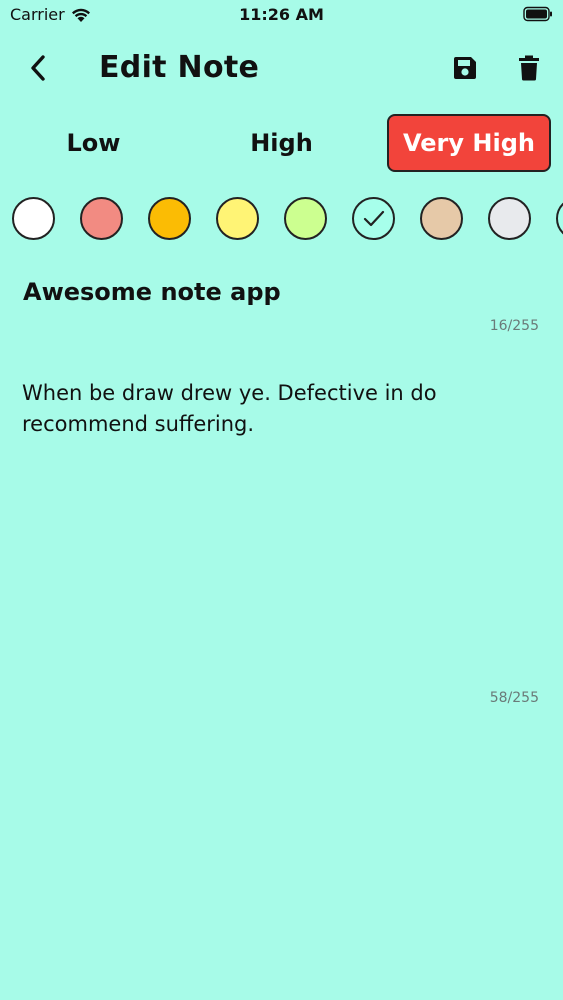 The height and width of the screenshot is (1000, 563). I want to click on checkmark-icon, so click(373, 218).